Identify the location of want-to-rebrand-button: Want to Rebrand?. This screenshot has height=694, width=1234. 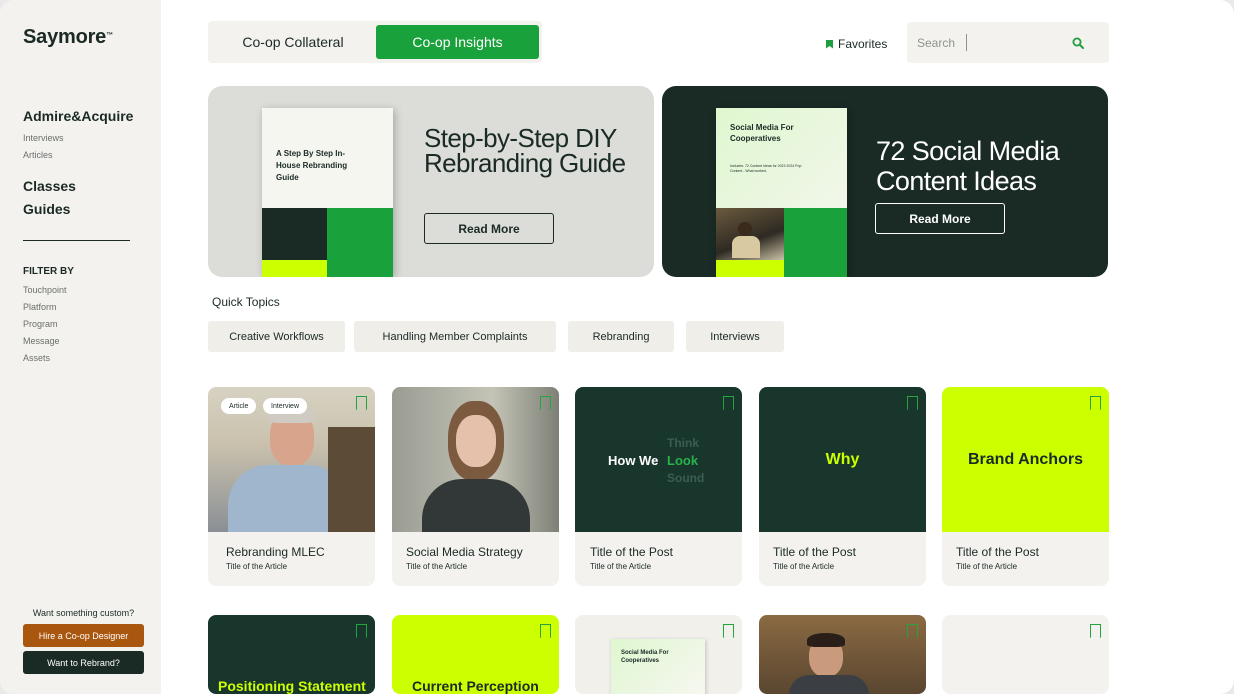
(83, 662).